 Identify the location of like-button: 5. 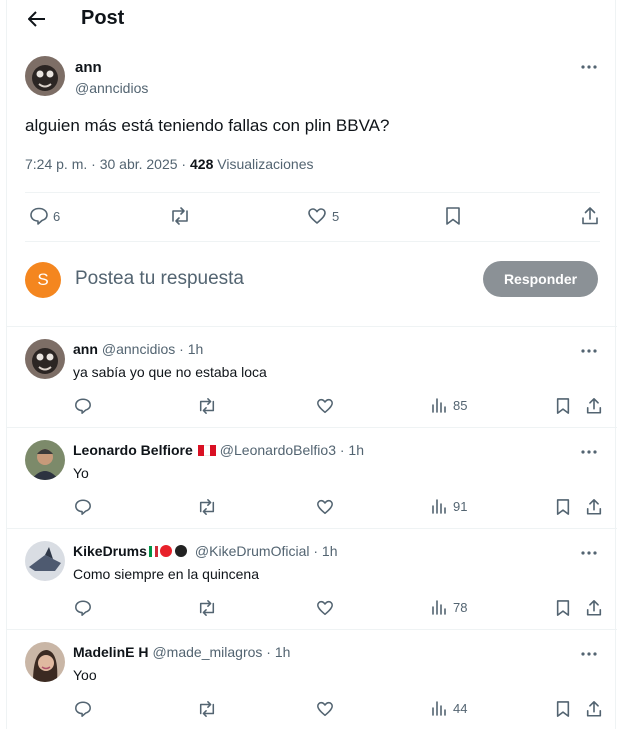
(323, 216).